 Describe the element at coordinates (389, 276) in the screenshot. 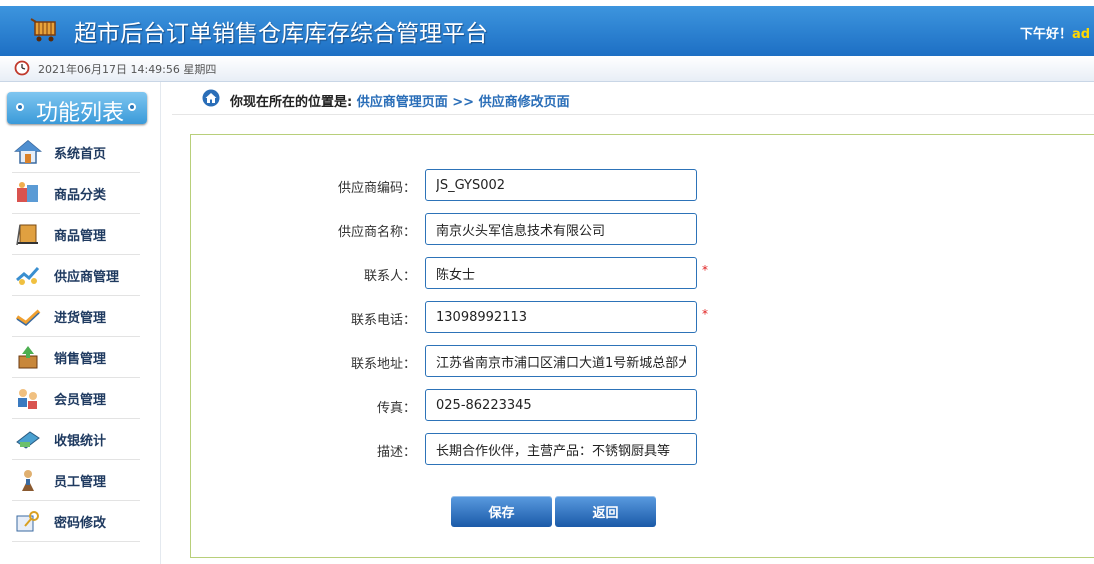

I see `contact-person-label: 联系人：` at that location.